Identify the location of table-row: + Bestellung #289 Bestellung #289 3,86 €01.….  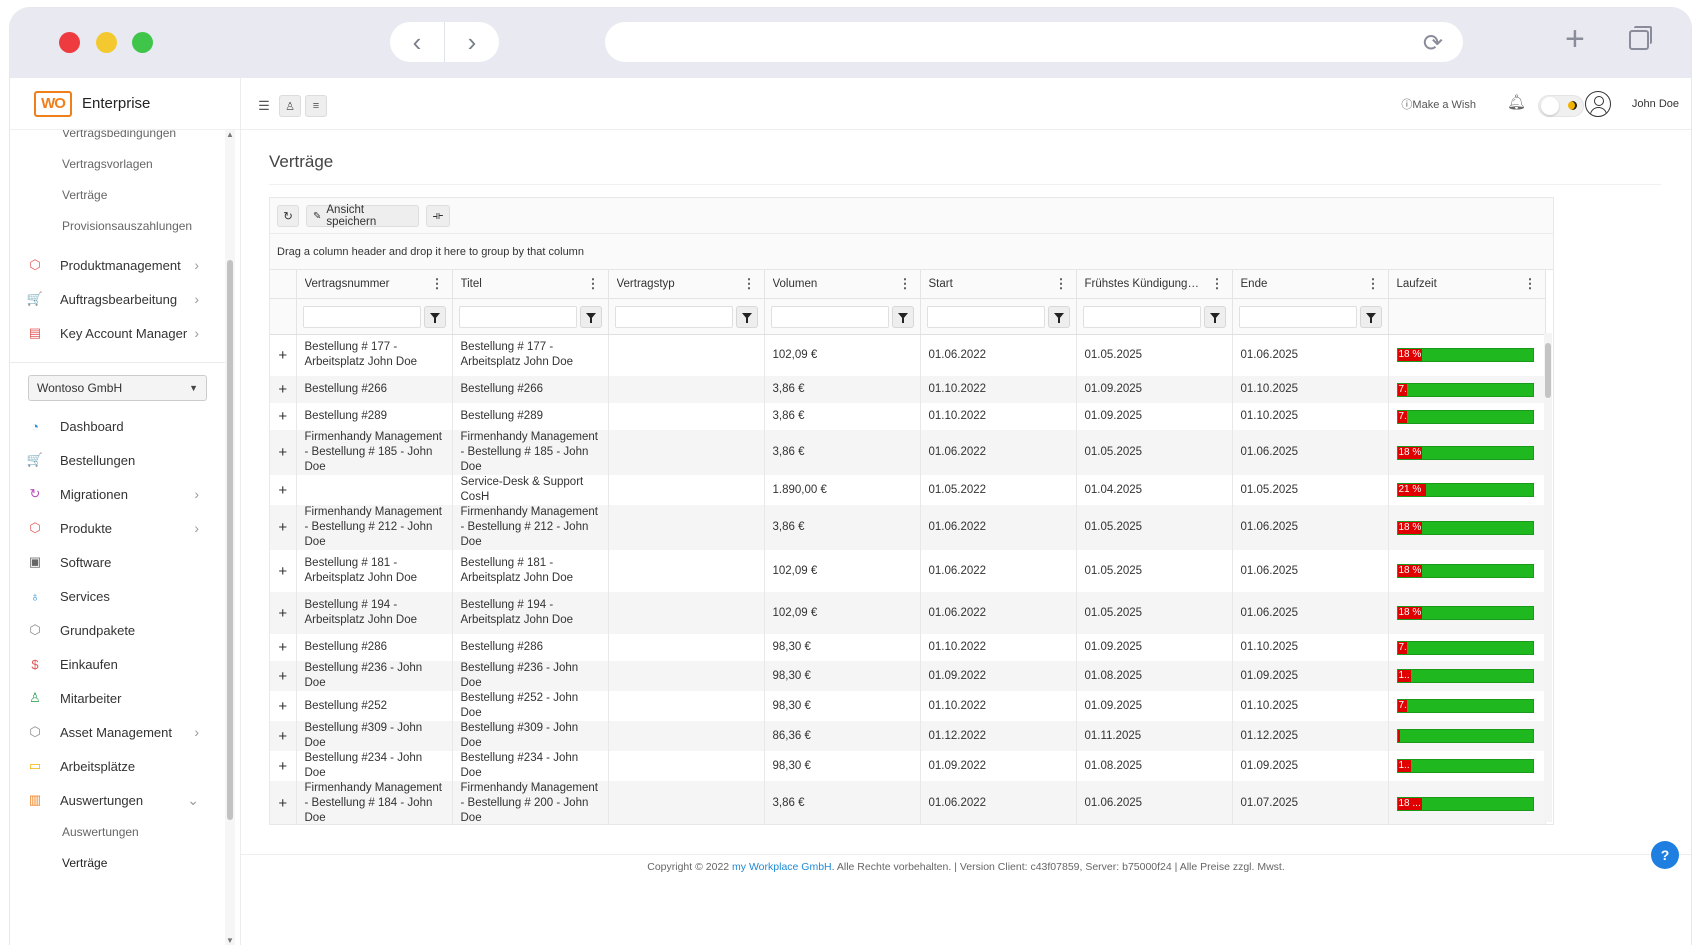
(908, 416).